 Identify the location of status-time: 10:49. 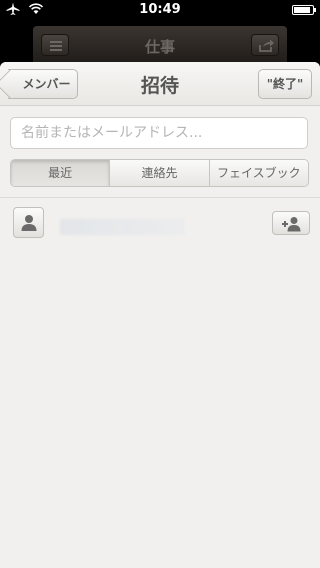
(160, 9).